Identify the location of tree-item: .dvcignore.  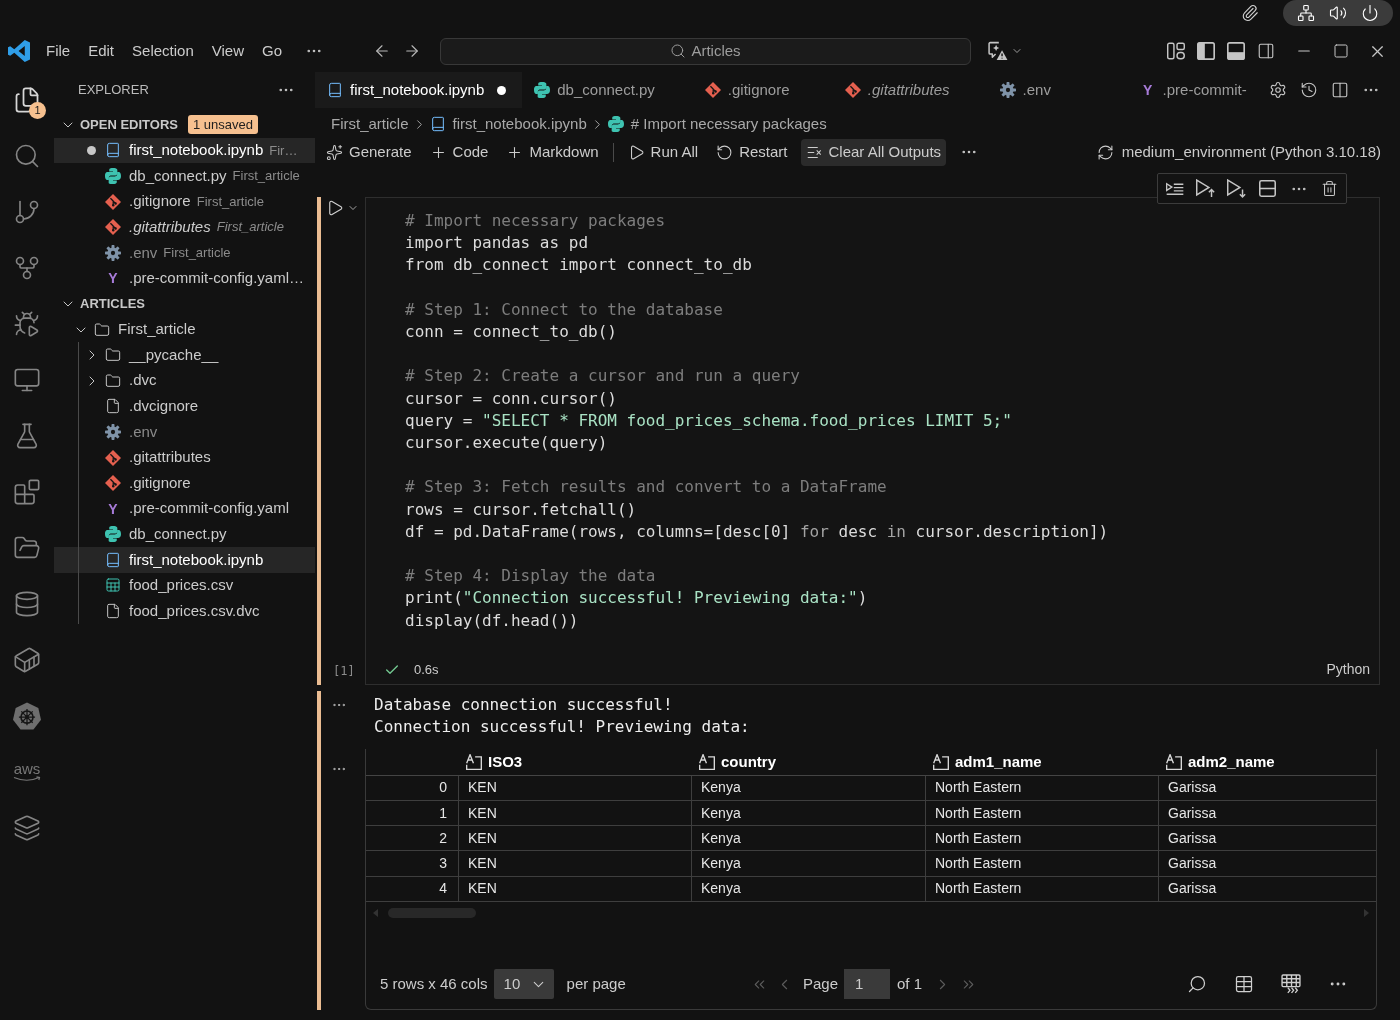
(184, 406).